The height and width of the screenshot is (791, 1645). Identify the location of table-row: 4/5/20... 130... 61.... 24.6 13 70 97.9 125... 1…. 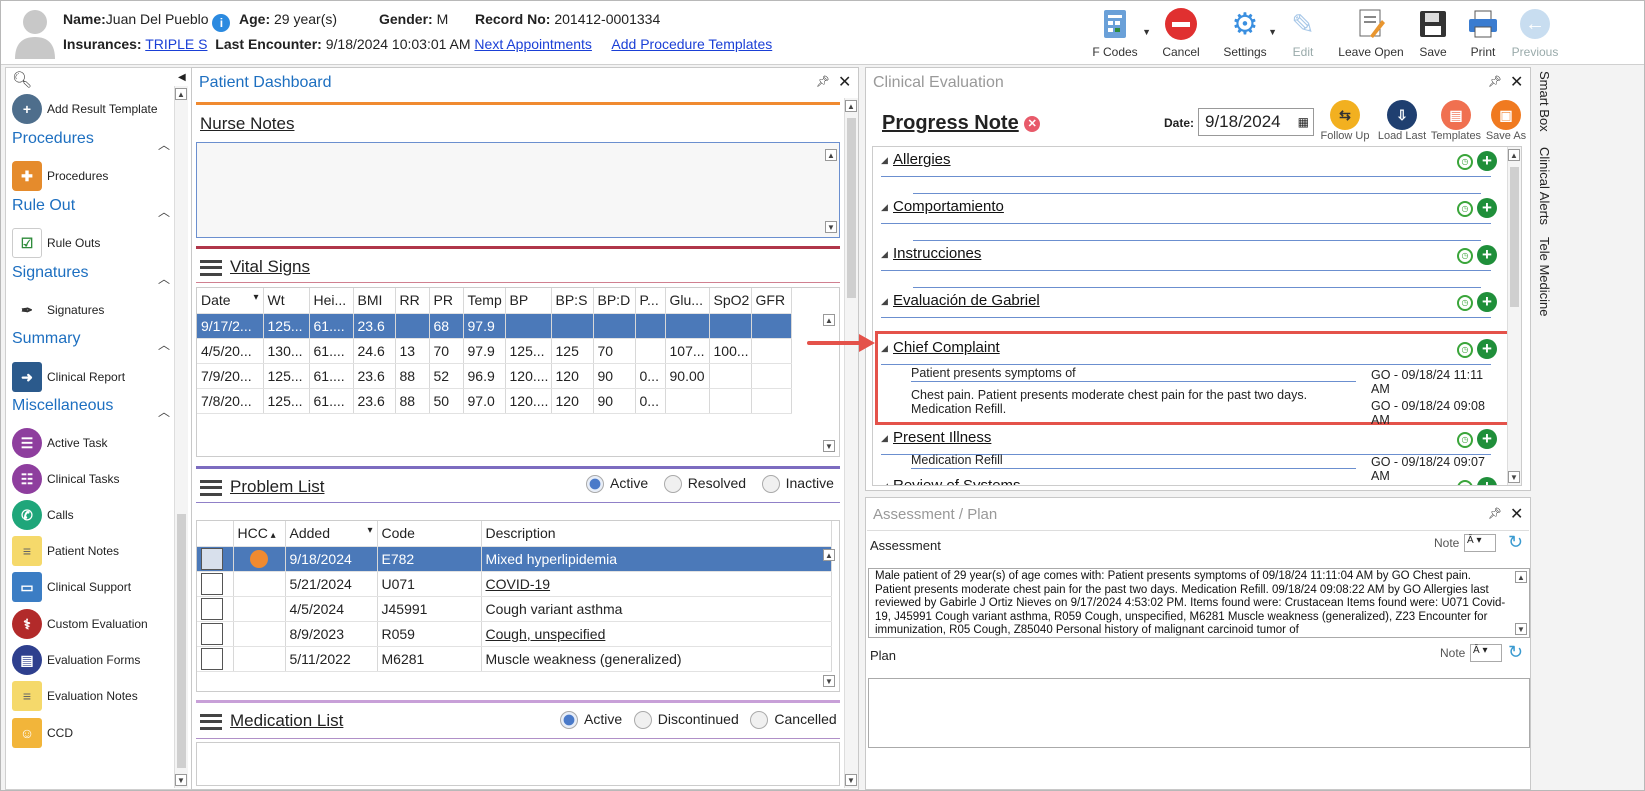
(494, 351).